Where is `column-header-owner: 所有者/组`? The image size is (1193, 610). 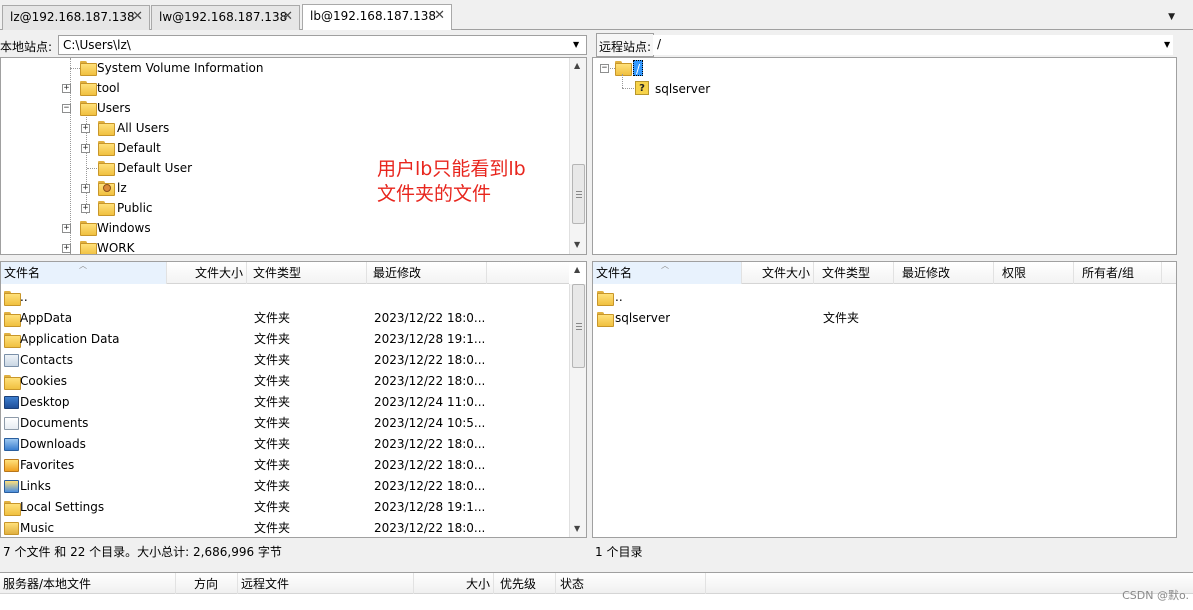
column-header-owner: 所有者/组 is located at coordinates (1118, 273).